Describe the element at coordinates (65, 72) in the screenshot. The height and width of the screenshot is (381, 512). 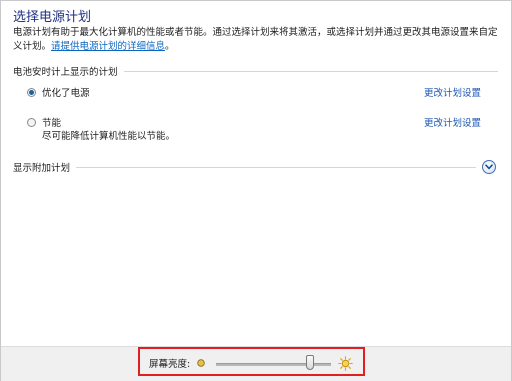
I see `section-label: 电池安时计上显示的计划` at that location.